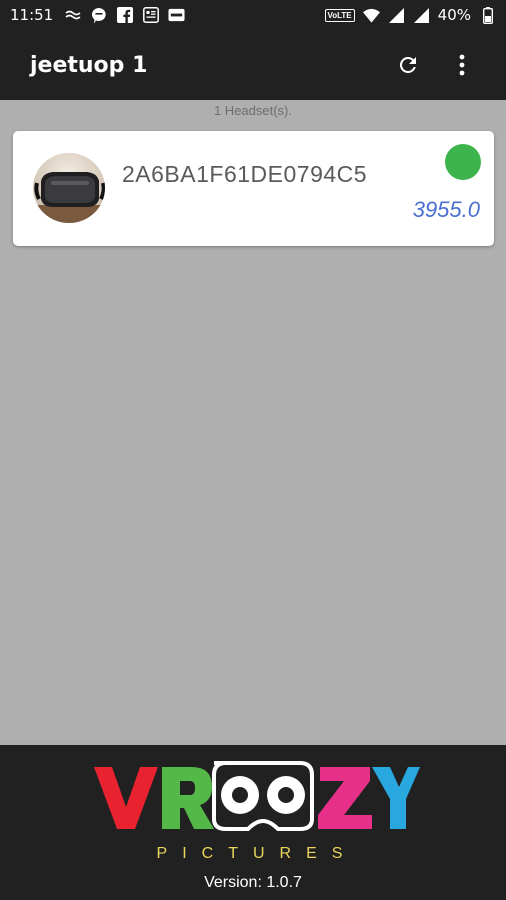 This screenshot has width=506, height=900. What do you see at coordinates (446, 209) in the screenshot?
I see `device-value: 3955.0` at bounding box center [446, 209].